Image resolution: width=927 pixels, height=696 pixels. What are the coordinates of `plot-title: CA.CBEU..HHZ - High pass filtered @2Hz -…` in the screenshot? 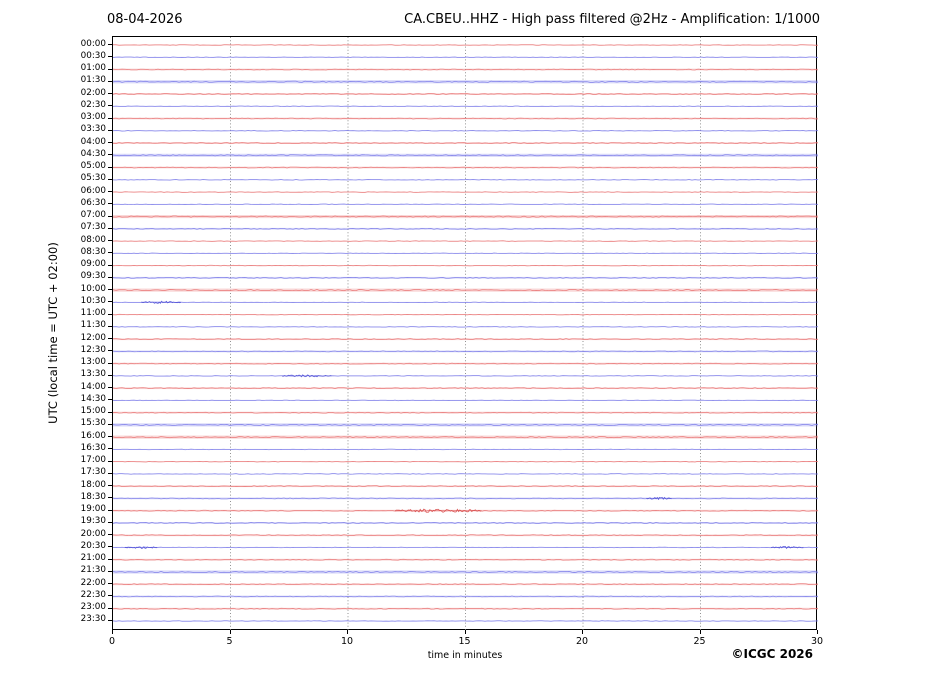 It's located at (612, 19).